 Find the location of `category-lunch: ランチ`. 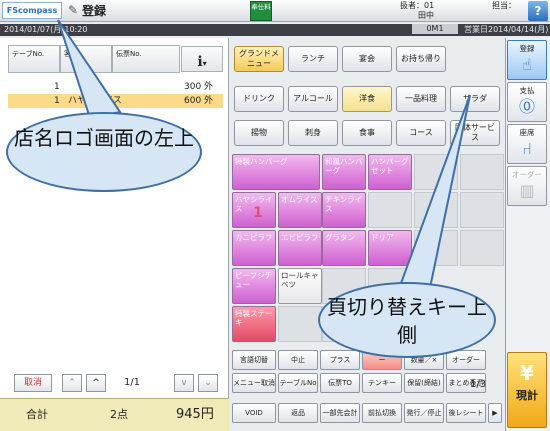

category-lunch: ランチ is located at coordinates (313, 59).